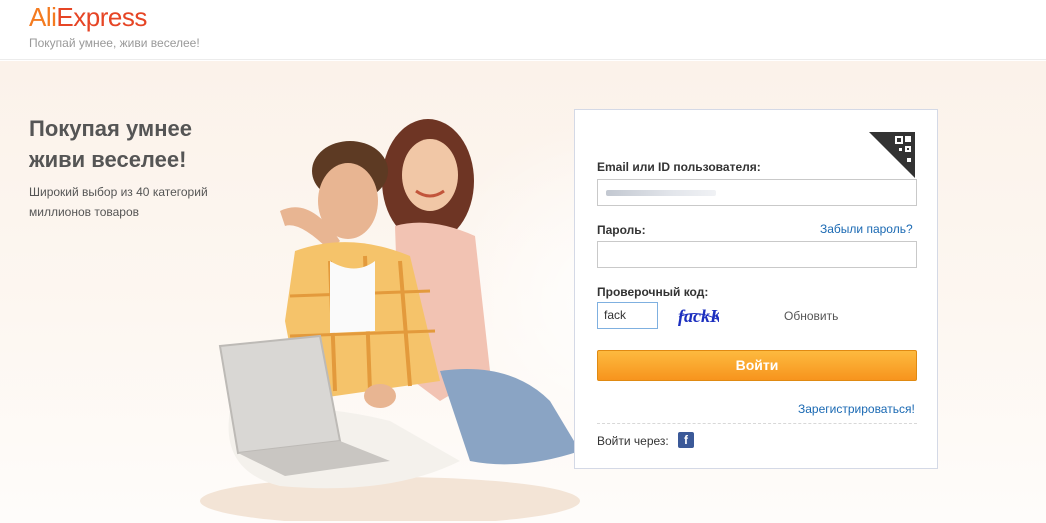 The image size is (1046, 523). What do you see at coordinates (523, 30) in the screenshot?
I see `site-header: AliExpress Покупай умнее, живи веселее!` at bounding box center [523, 30].